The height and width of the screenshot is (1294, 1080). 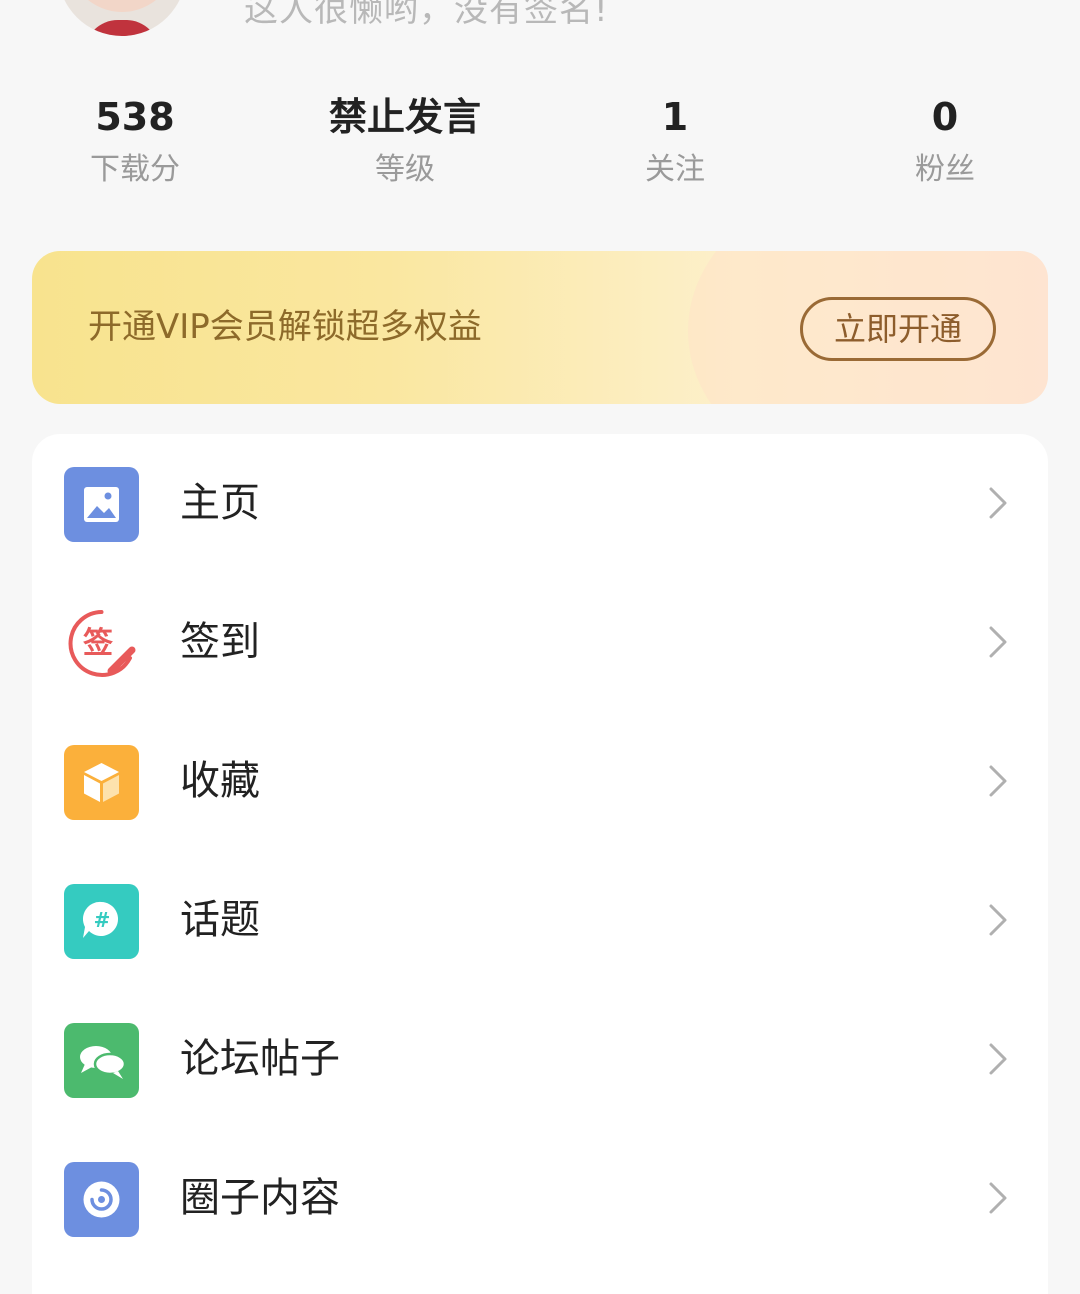 I want to click on menu-item-circle-content: 圈子内容, so click(x=540, y=1198).